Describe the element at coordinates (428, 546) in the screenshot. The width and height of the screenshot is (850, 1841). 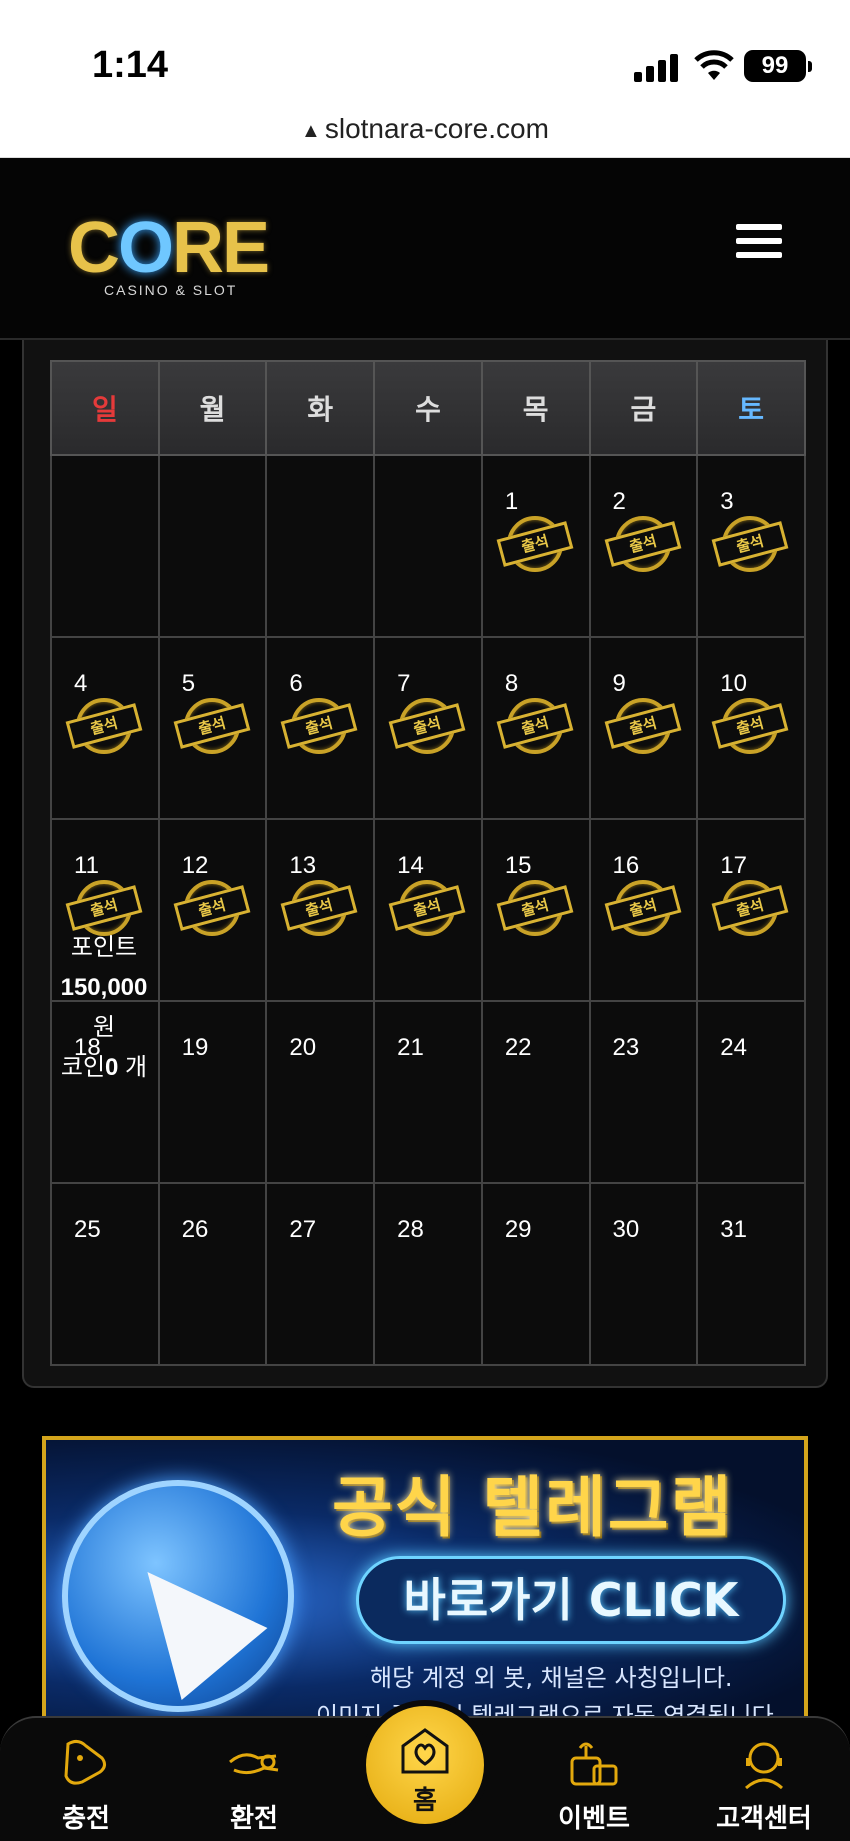
I see `calendar-week-row: 1 출석 2 출석 3 출석` at that location.